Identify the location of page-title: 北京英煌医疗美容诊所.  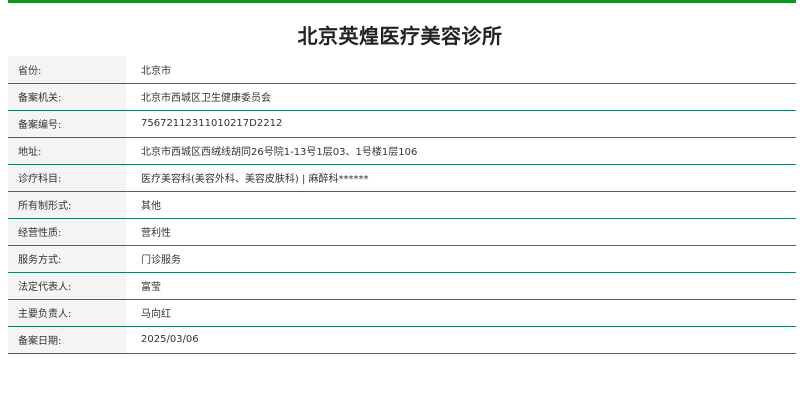
(400, 36).